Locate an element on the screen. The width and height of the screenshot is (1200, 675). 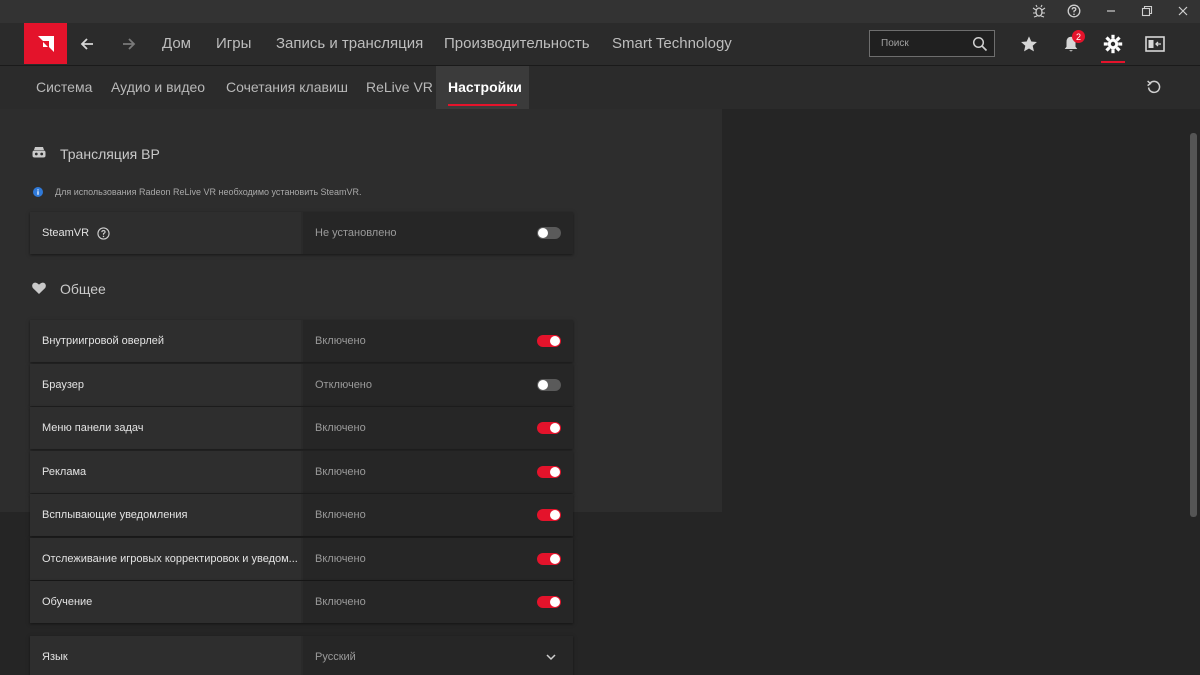
nav-games: Игры is located at coordinates (233, 43).